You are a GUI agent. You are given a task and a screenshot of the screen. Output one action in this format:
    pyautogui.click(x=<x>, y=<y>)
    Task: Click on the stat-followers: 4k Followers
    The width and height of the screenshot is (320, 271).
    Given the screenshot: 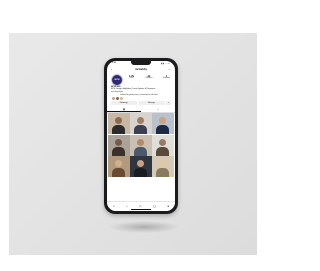 What is the action you would take?
    pyautogui.click(x=149, y=77)
    